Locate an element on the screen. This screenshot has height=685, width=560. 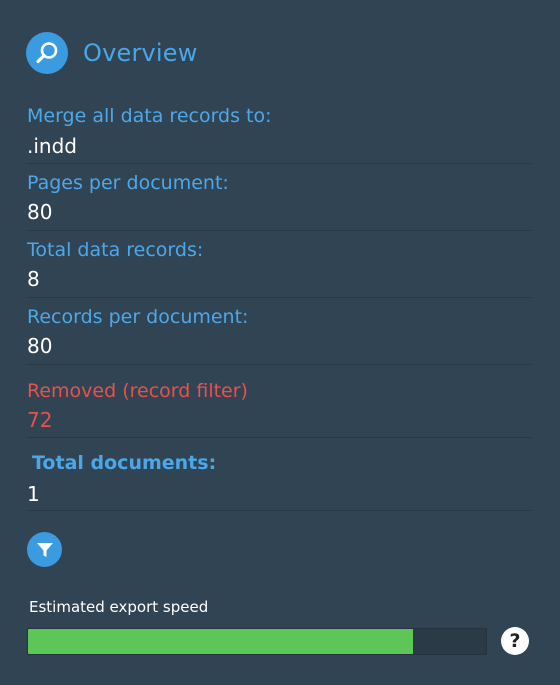
total-data-records-row: Total data records: 8 is located at coordinates (279, 264).